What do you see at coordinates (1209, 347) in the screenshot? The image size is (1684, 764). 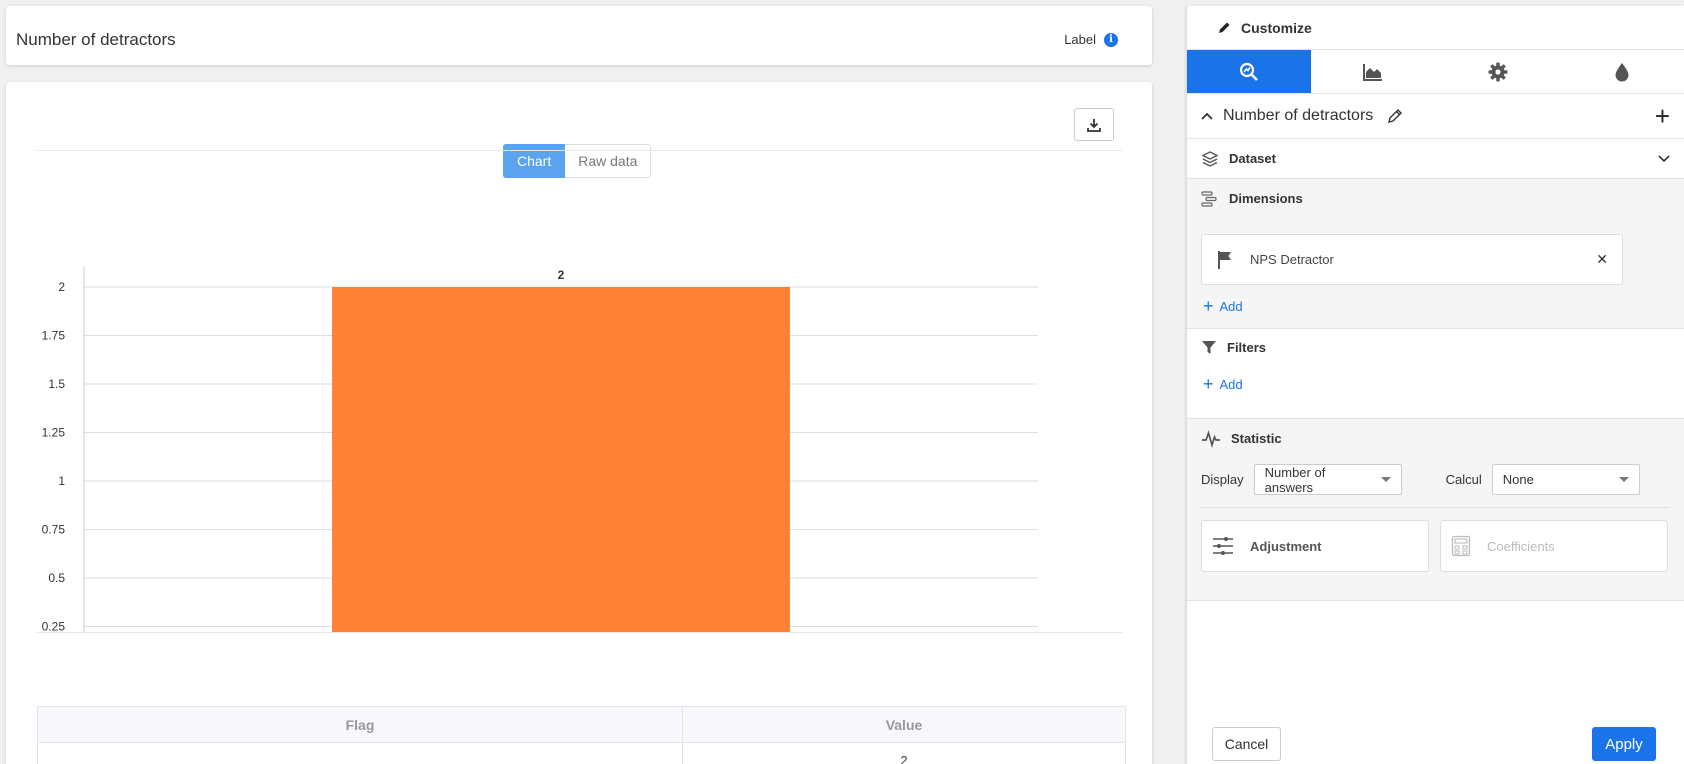 I see `filter-icon` at bounding box center [1209, 347].